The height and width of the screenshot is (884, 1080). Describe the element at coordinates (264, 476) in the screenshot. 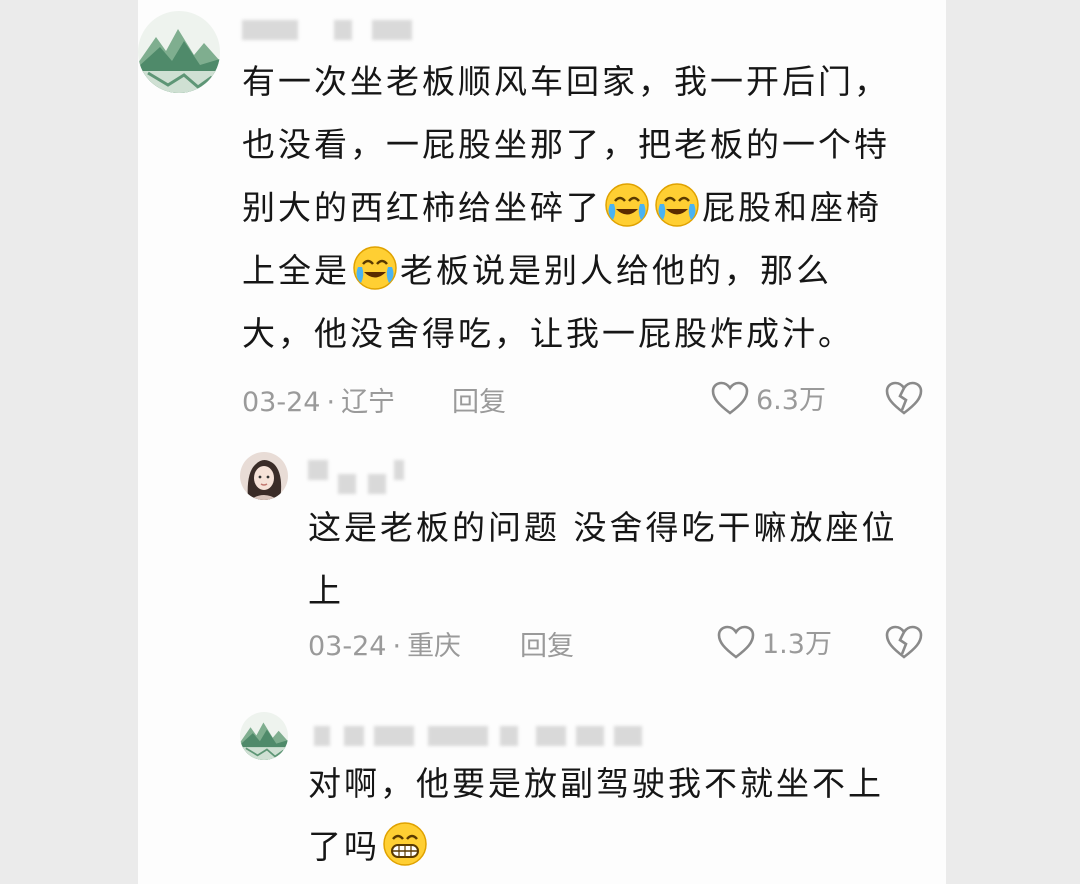

I see `girl-avatar-icon` at that location.